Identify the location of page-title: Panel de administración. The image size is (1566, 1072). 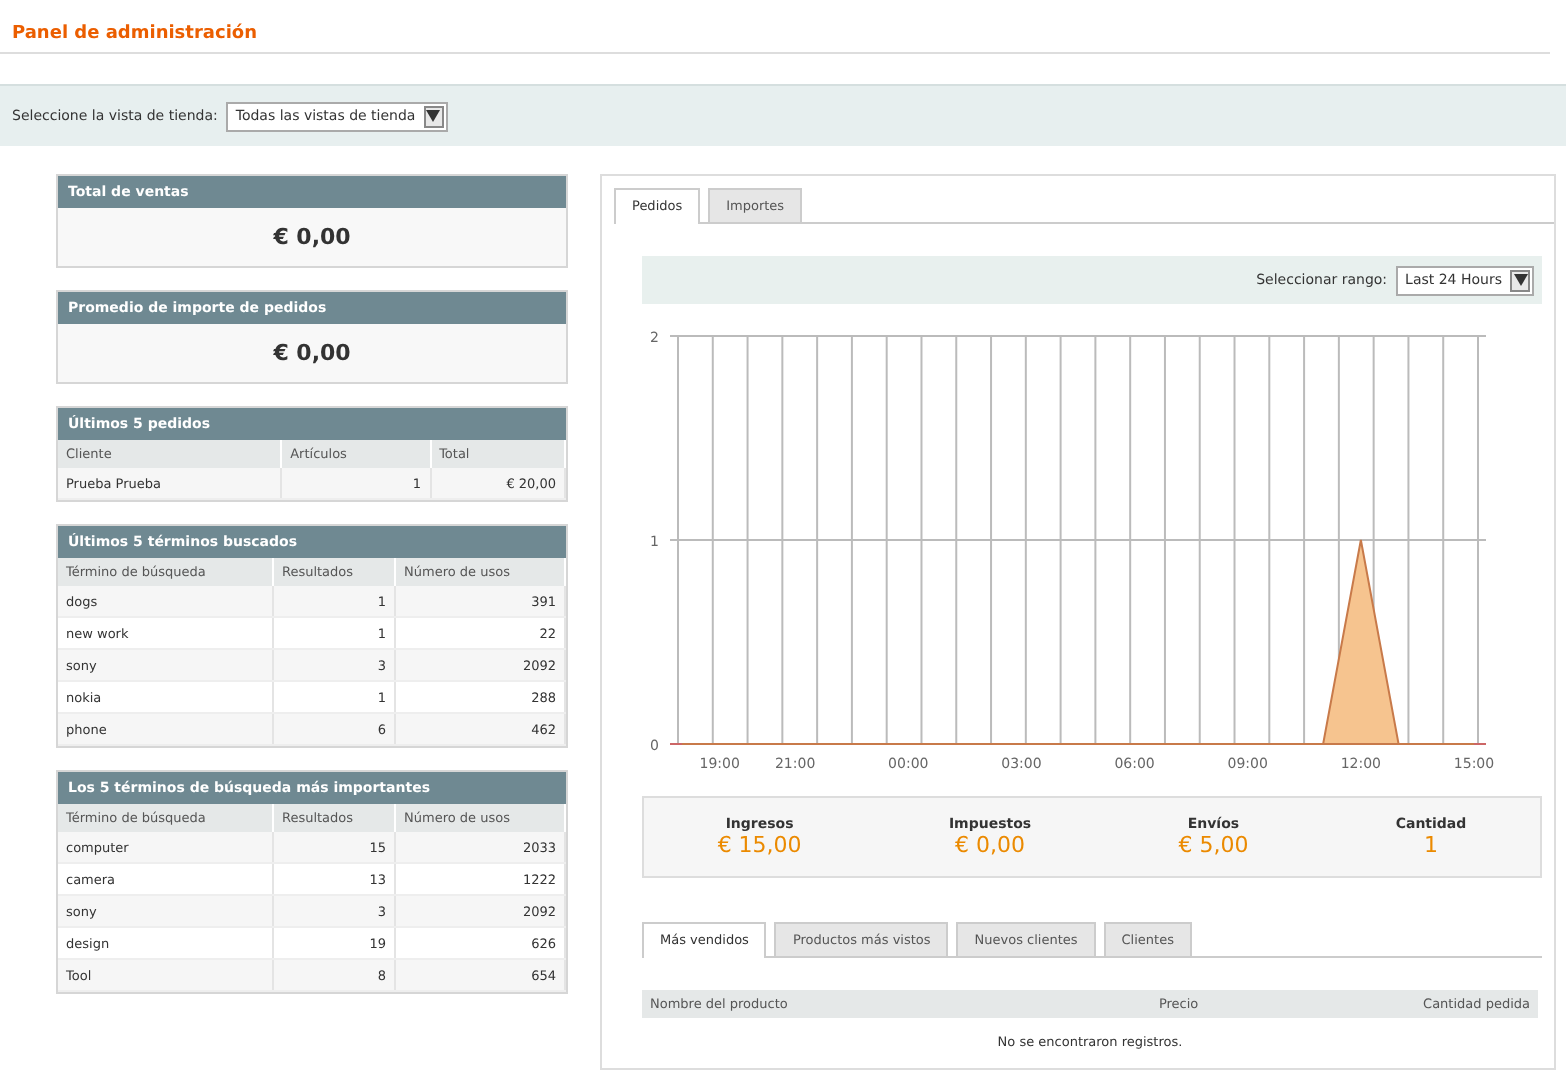
(775, 27).